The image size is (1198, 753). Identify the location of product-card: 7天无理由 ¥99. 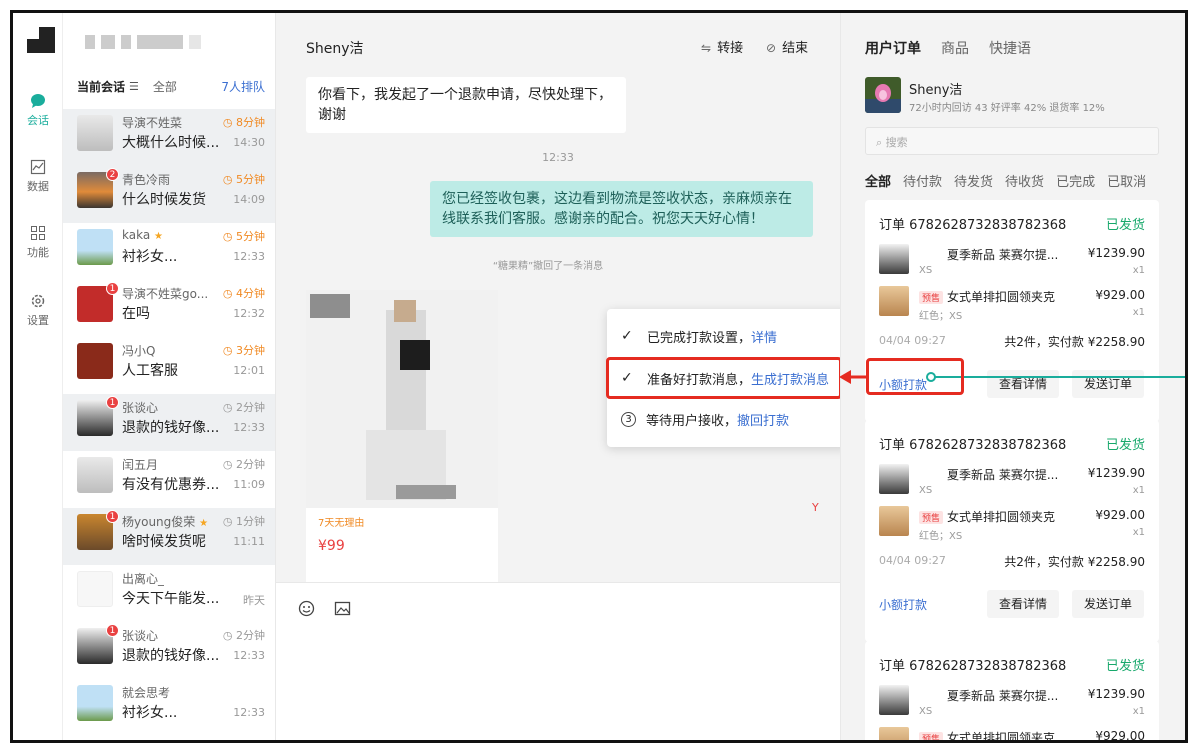
(402, 436).